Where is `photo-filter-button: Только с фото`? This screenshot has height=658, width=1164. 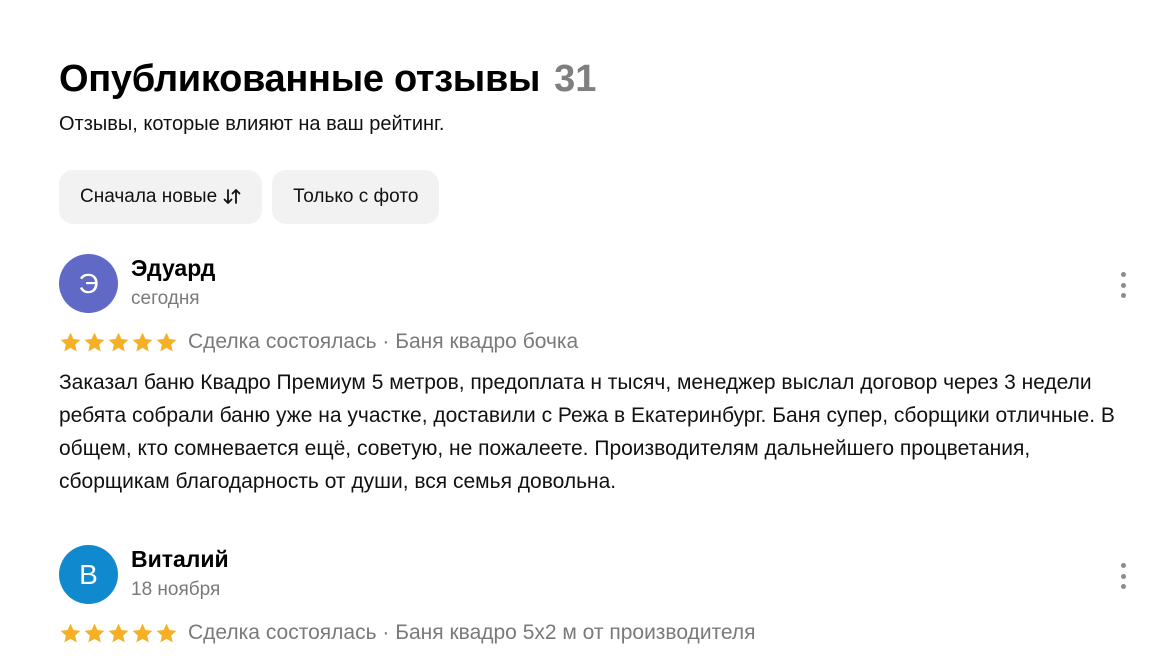
photo-filter-button: Только с фото is located at coordinates (356, 197).